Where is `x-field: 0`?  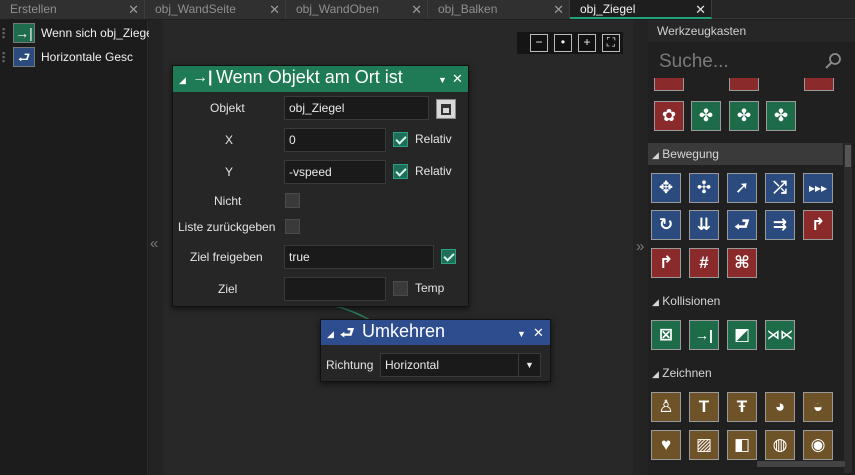 x-field: 0 is located at coordinates (335, 140).